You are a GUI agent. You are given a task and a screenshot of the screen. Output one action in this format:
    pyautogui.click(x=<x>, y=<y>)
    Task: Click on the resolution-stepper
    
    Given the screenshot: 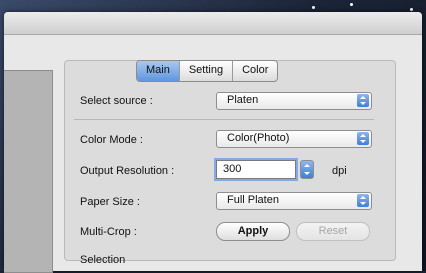 What is the action you would take?
    pyautogui.click(x=307, y=169)
    